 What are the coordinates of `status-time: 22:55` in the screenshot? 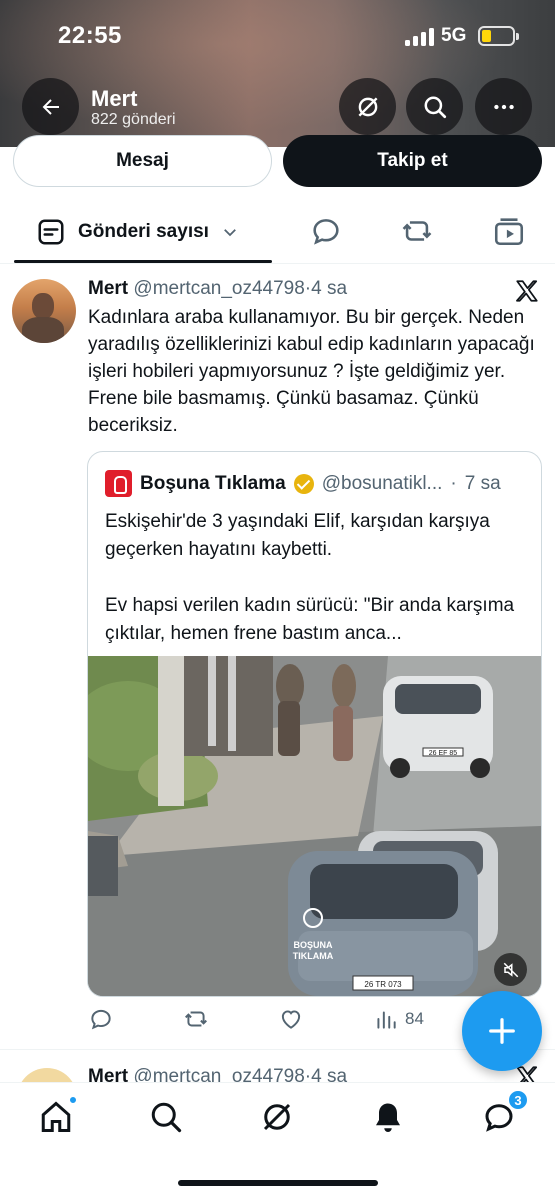 It's located at (90, 35).